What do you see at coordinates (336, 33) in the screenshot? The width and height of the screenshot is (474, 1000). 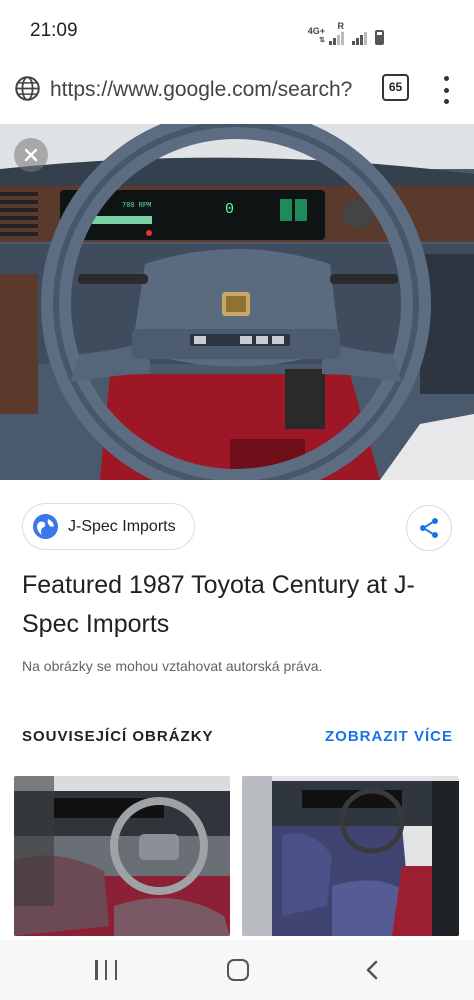 I see `signal-icon: R` at bounding box center [336, 33].